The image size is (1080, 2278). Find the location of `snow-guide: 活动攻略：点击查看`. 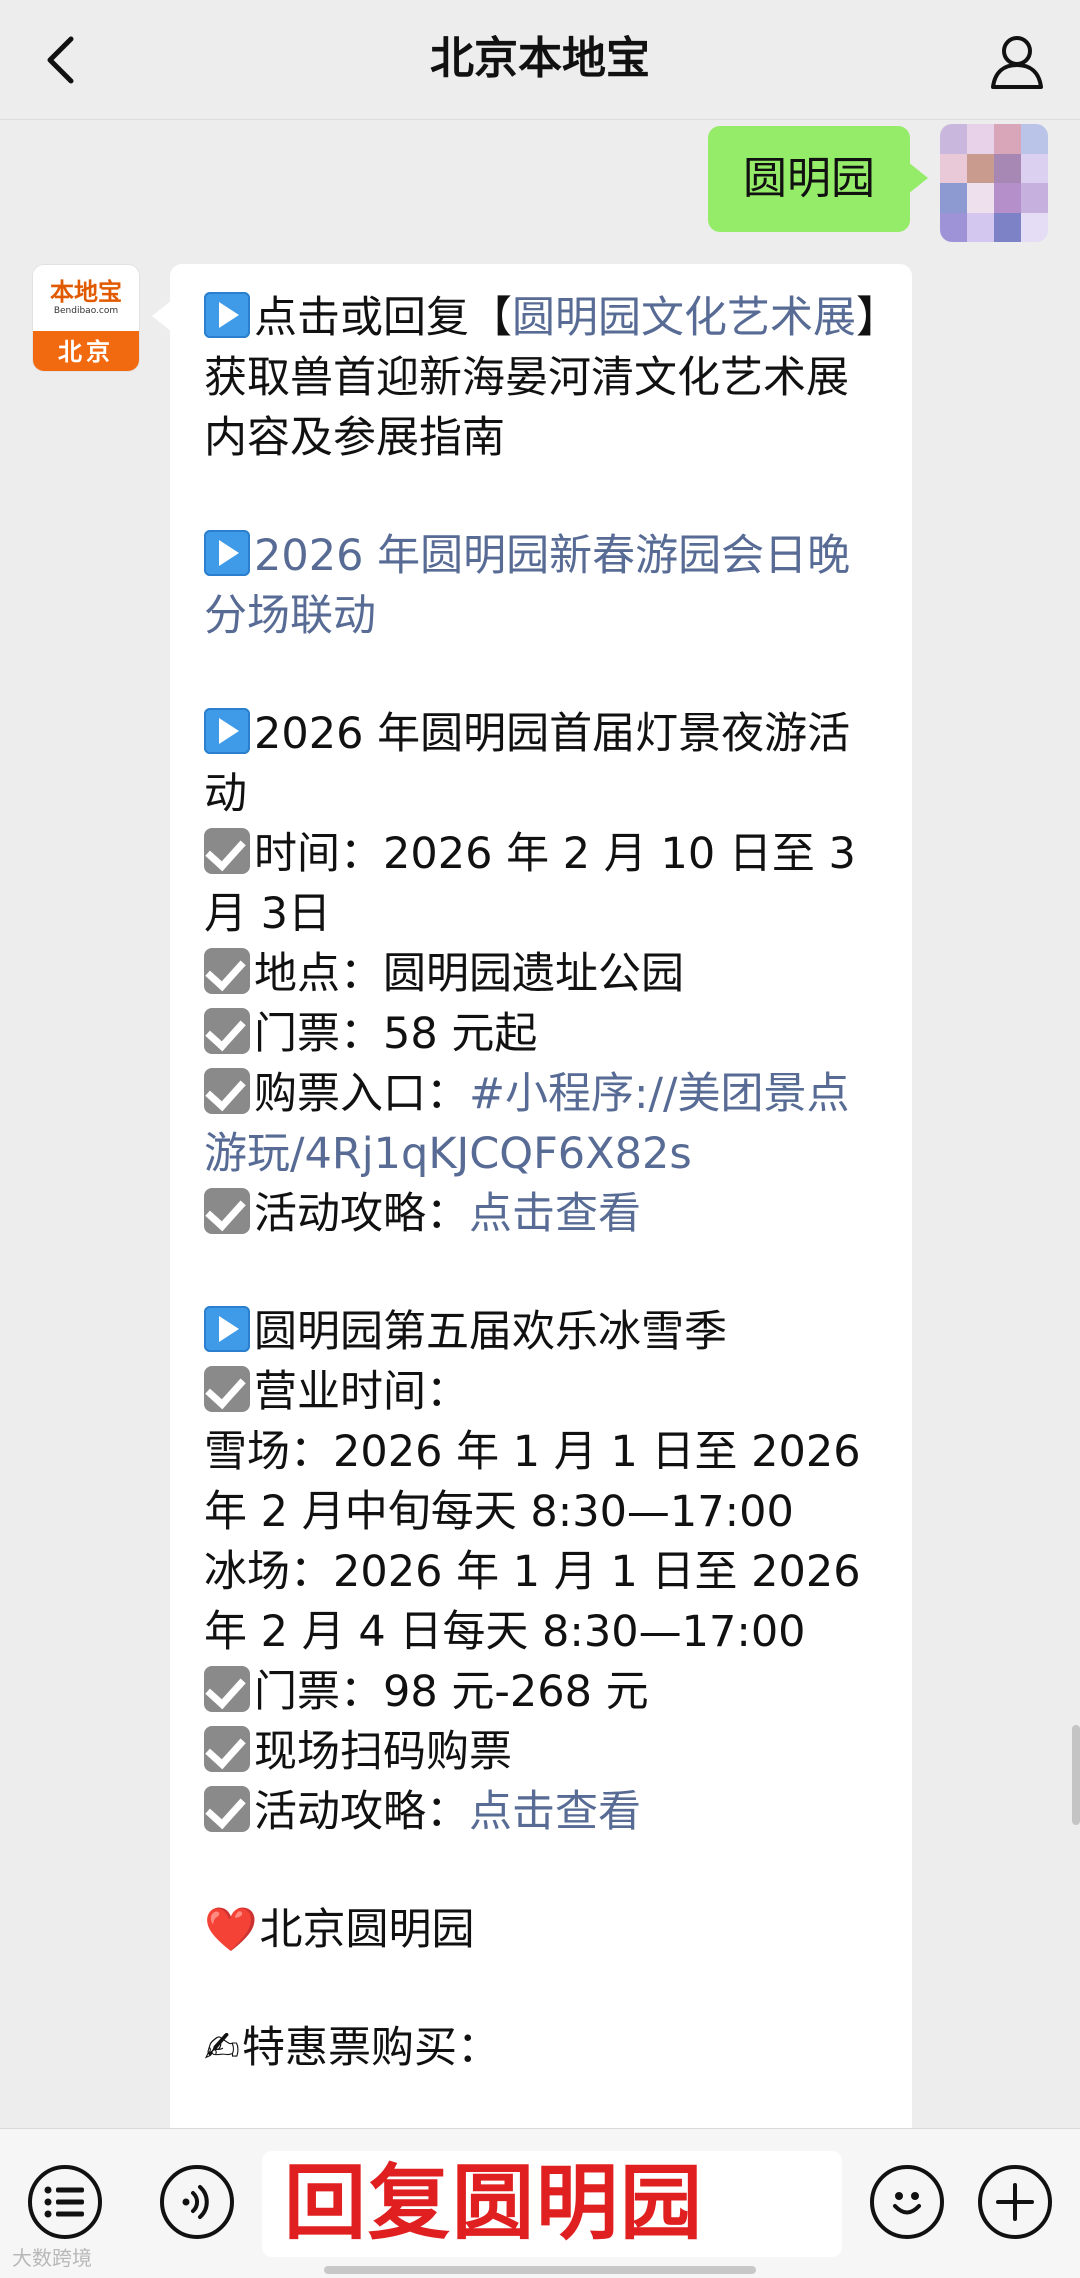

snow-guide: 活动攻略：点击查看 is located at coordinates (543, 1812).